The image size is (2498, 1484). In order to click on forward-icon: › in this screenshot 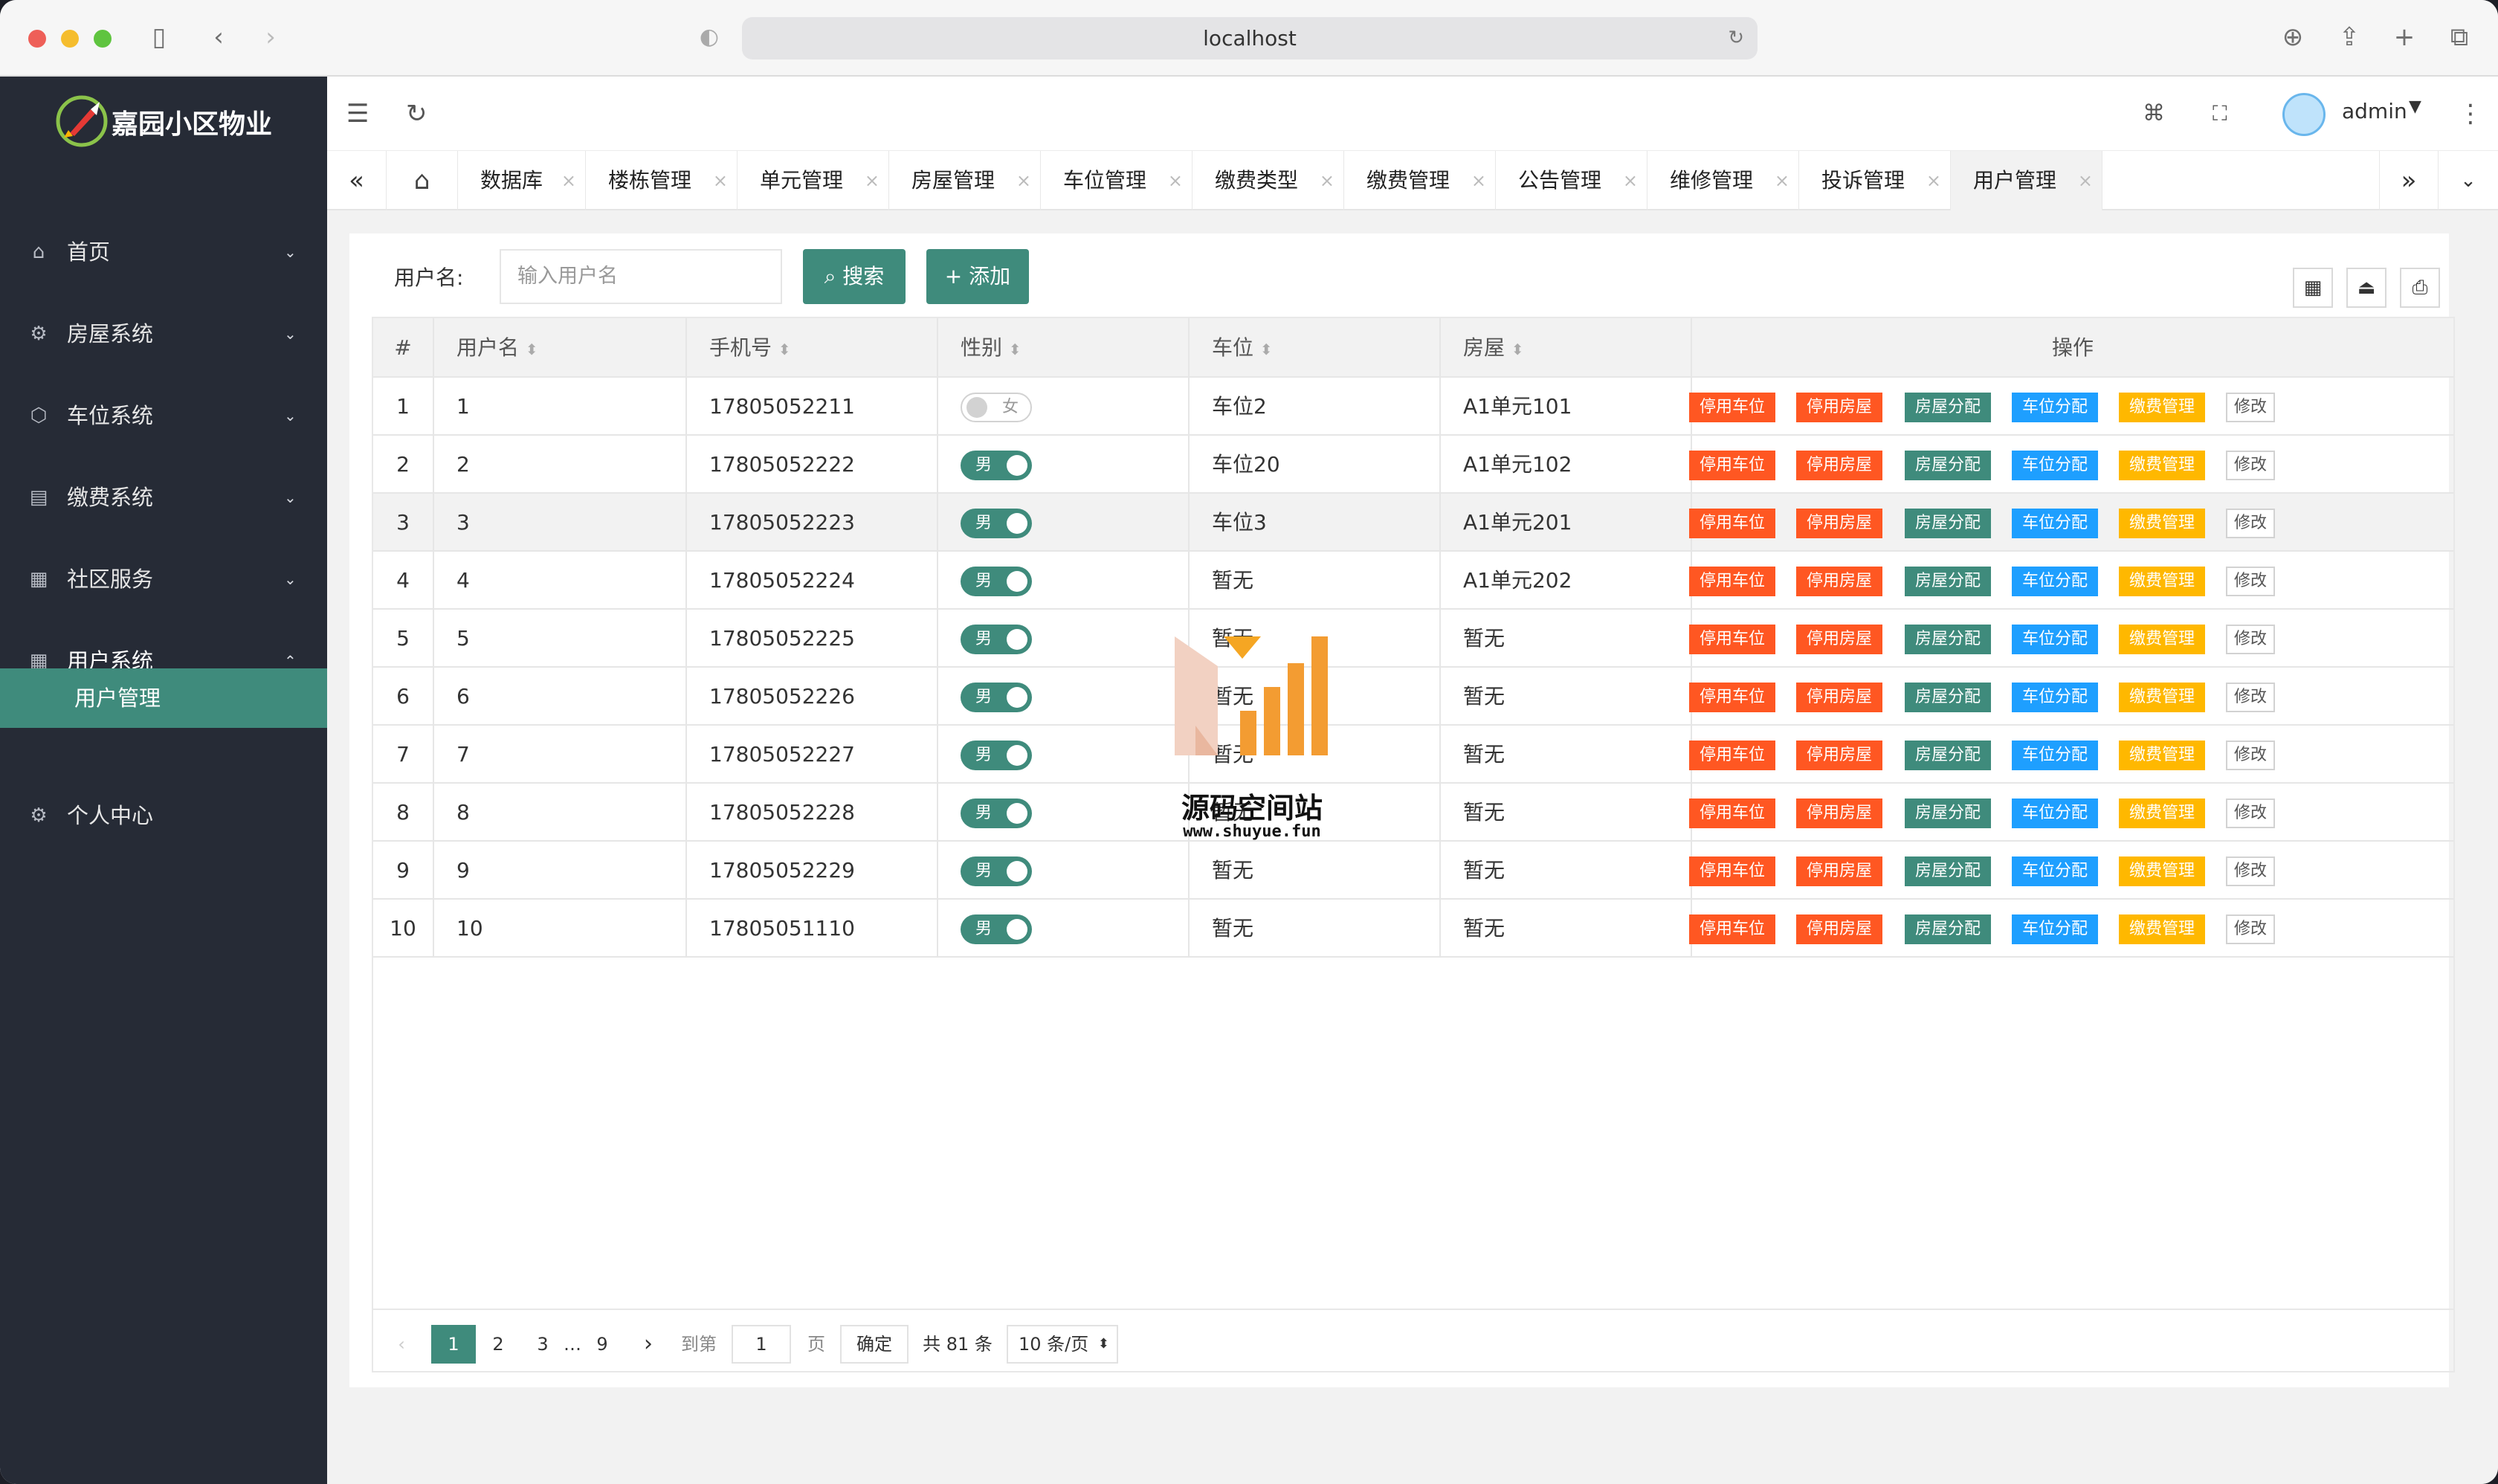, I will do `click(270, 37)`.